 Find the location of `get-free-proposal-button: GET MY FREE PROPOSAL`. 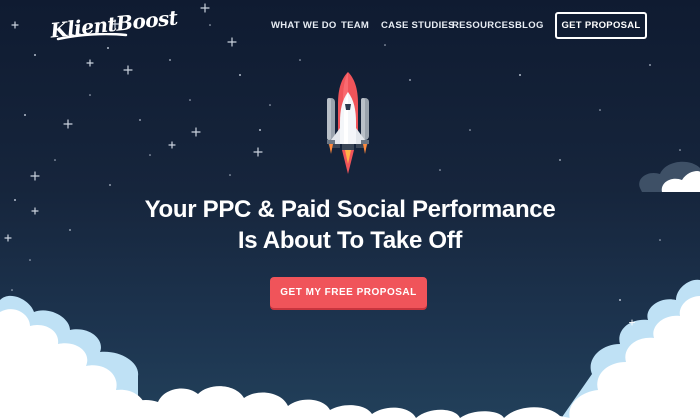

get-free-proposal-button: GET MY FREE PROPOSAL is located at coordinates (348, 292).